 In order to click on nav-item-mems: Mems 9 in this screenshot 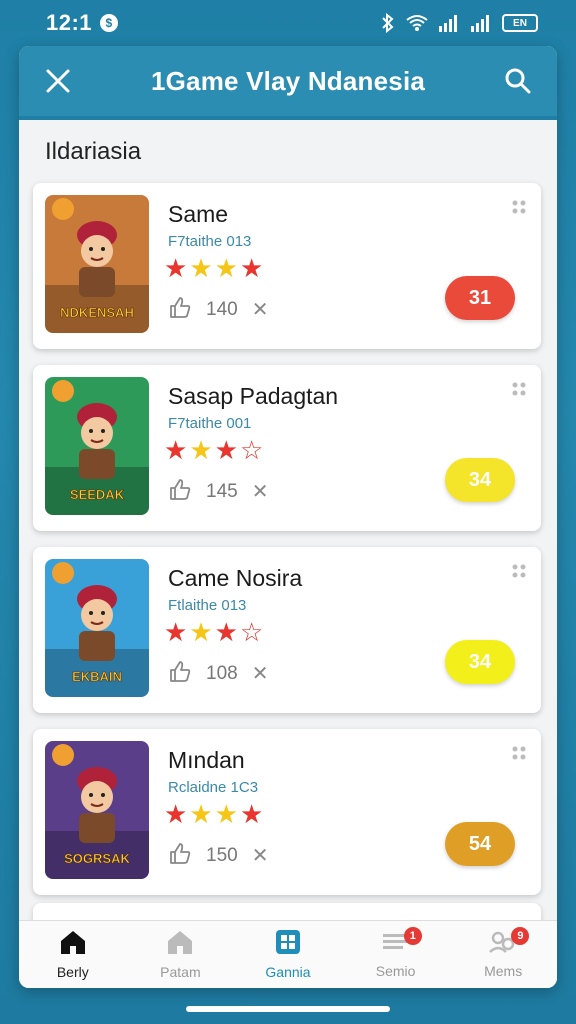, I will do `click(503, 954)`.